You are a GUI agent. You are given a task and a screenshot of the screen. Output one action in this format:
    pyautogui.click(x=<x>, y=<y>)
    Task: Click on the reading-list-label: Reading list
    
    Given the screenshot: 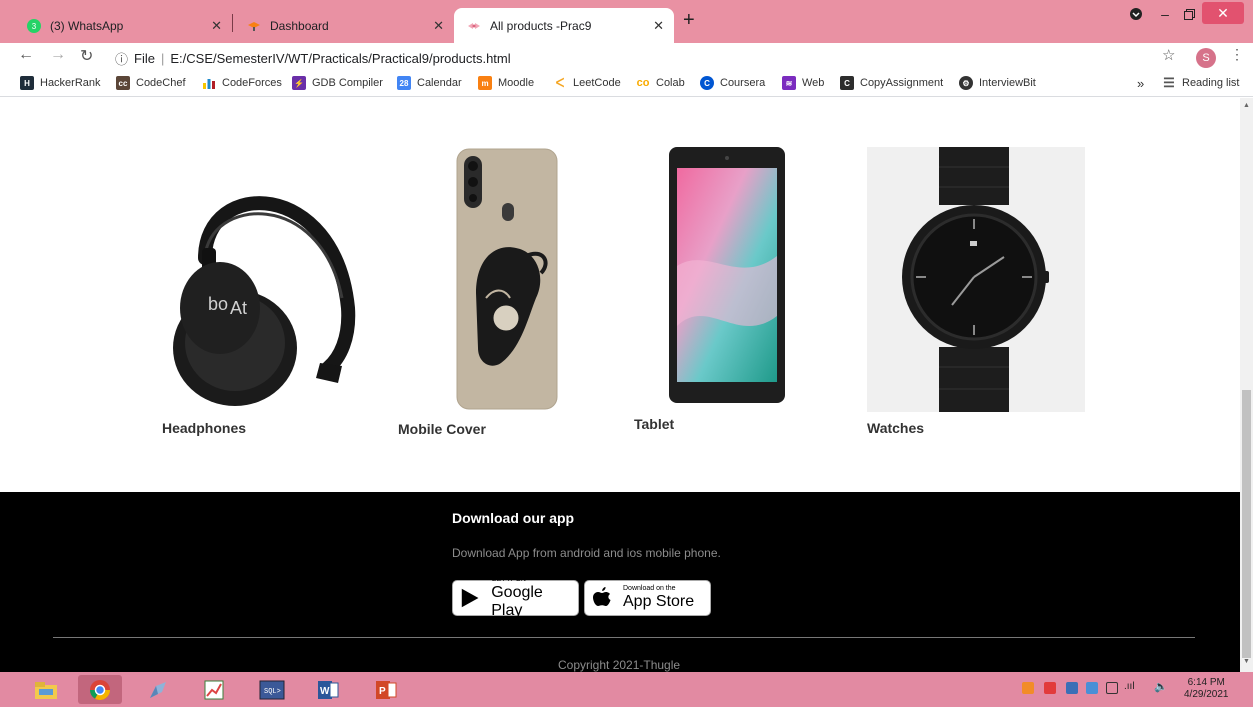 What is the action you would take?
    pyautogui.click(x=1211, y=83)
    